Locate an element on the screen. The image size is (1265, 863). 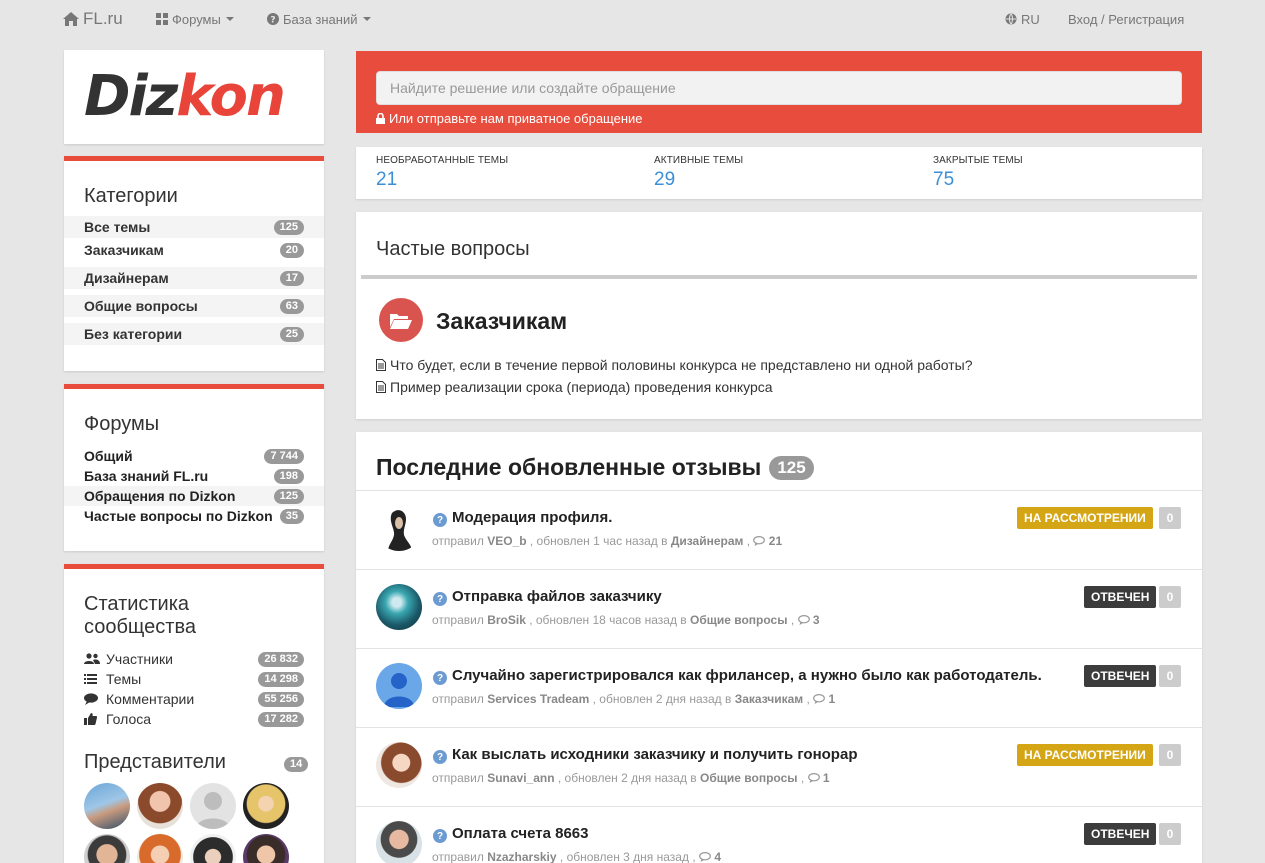
author-link: Services Tradeam is located at coordinates (538, 699).